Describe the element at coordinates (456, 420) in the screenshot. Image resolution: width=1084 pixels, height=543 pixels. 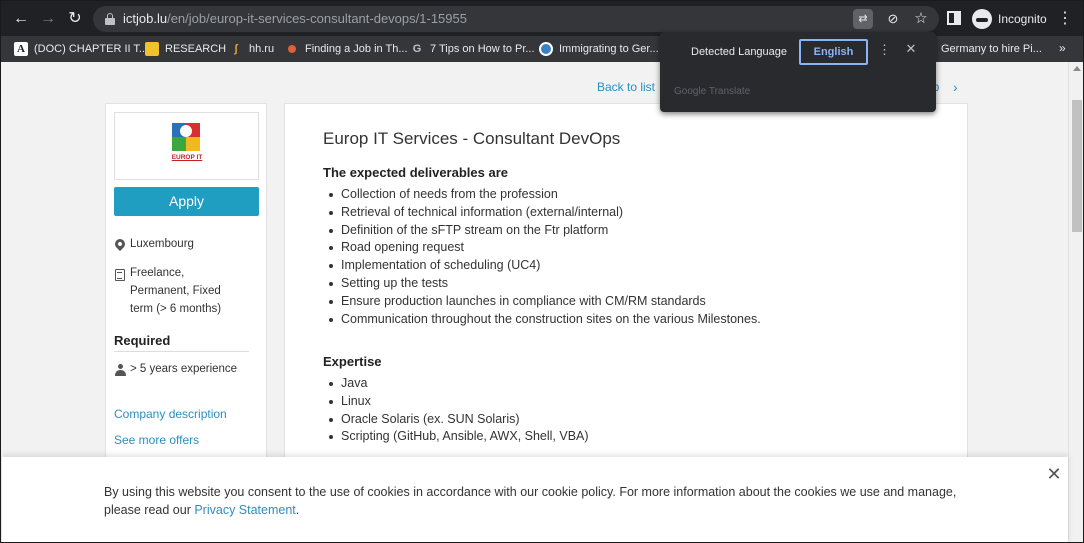
I see `list-item: Oracle Solaris (ex. SUN Solaris)` at that location.